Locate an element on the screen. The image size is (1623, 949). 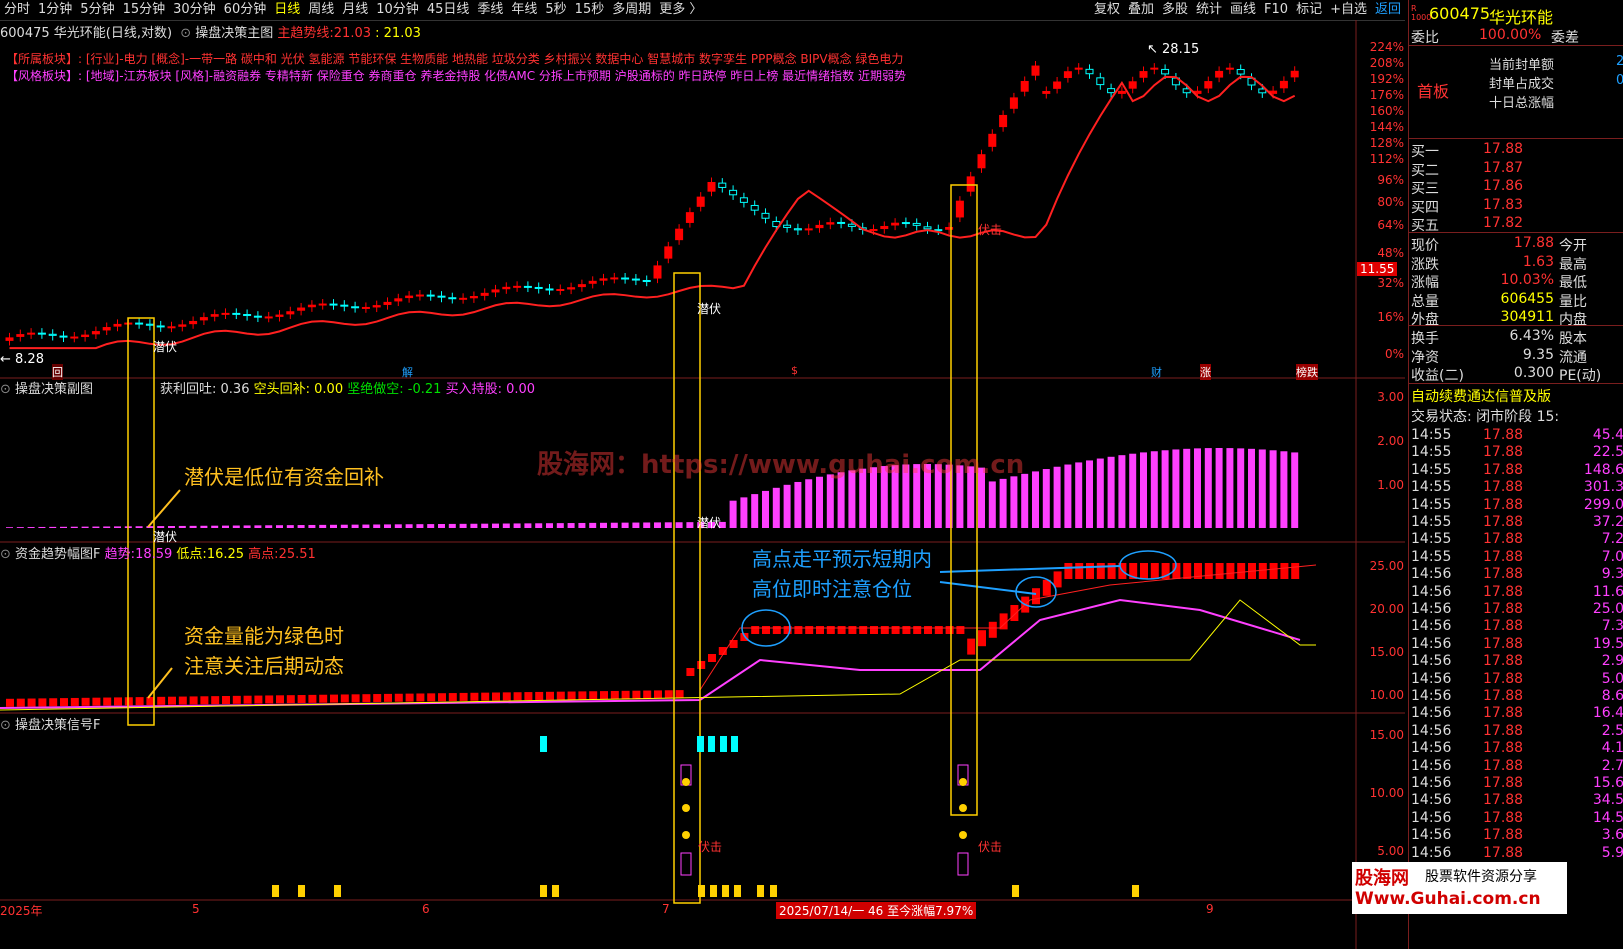
sub3-dot is located at coordinates (963, 782).